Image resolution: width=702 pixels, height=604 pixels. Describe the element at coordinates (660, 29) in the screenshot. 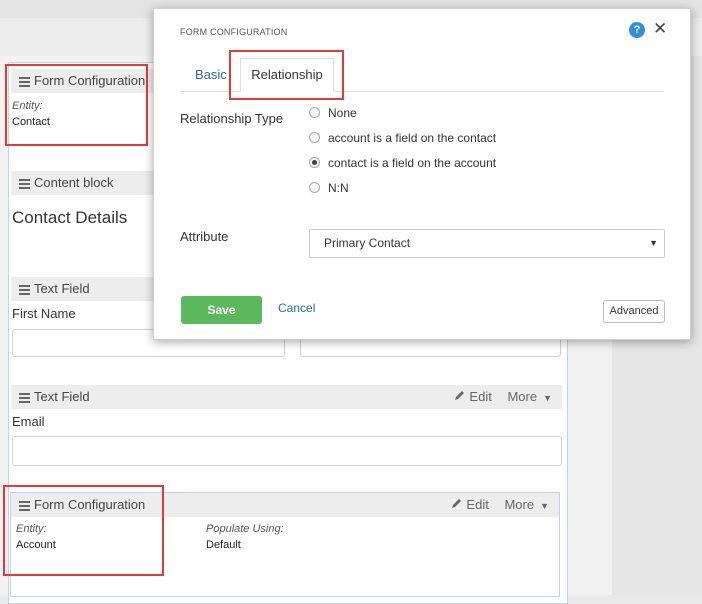

I see `close-icon: ✕` at that location.